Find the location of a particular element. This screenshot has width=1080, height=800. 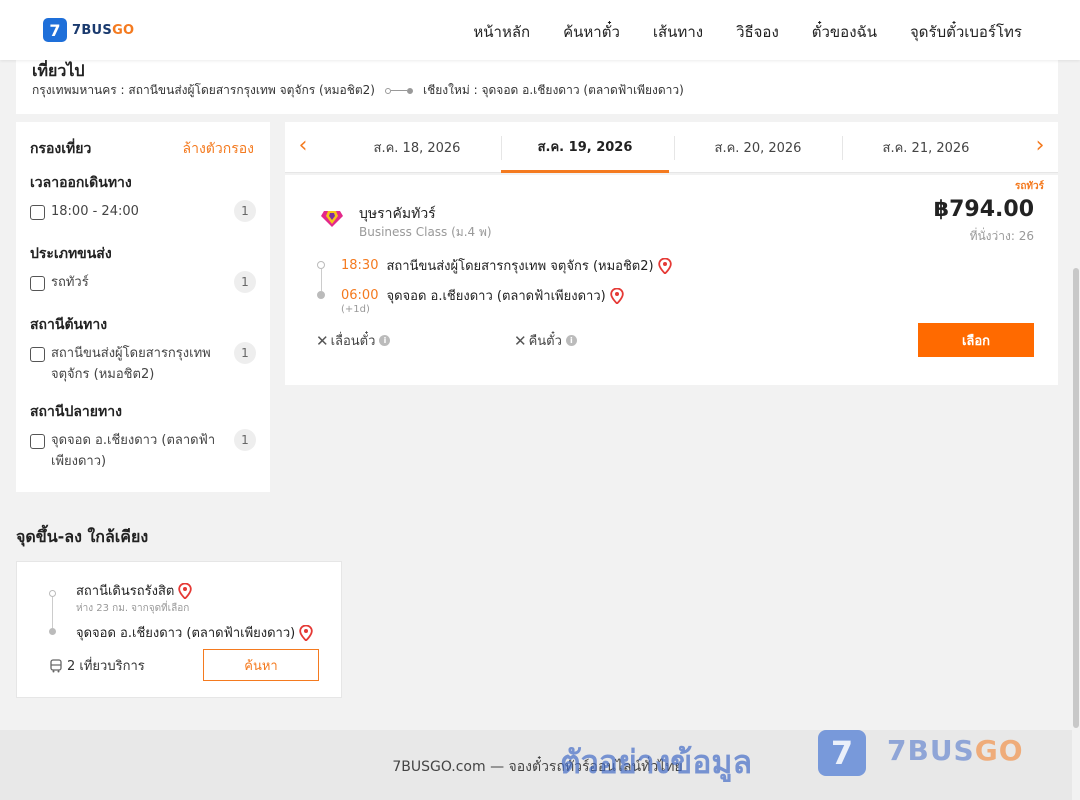

refund-policy: ✕ คืนตั๋ว i is located at coordinates (545, 340).